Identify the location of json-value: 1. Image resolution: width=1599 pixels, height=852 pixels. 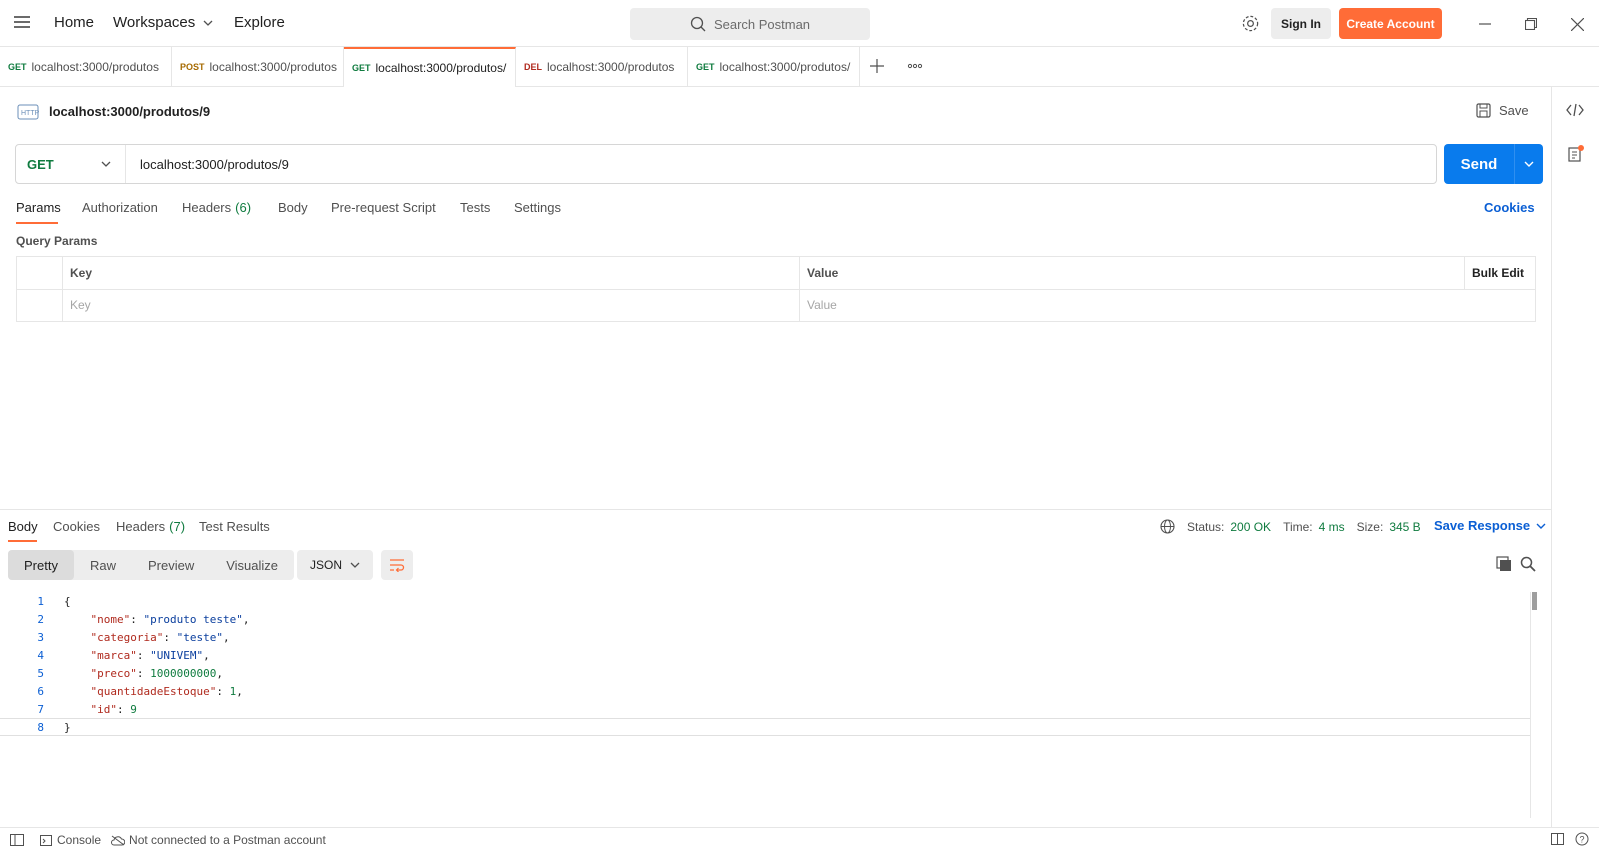
(233, 691).